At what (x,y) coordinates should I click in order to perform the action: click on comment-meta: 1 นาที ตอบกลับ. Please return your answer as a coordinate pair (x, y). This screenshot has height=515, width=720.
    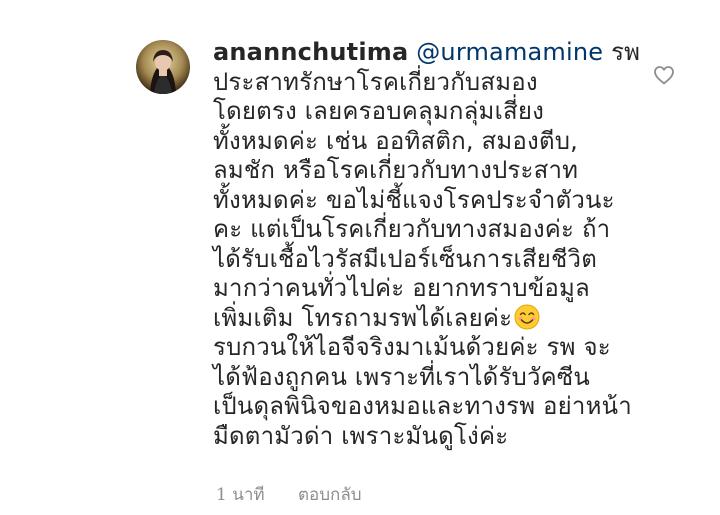
    Looking at the image, I should click on (289, 494).